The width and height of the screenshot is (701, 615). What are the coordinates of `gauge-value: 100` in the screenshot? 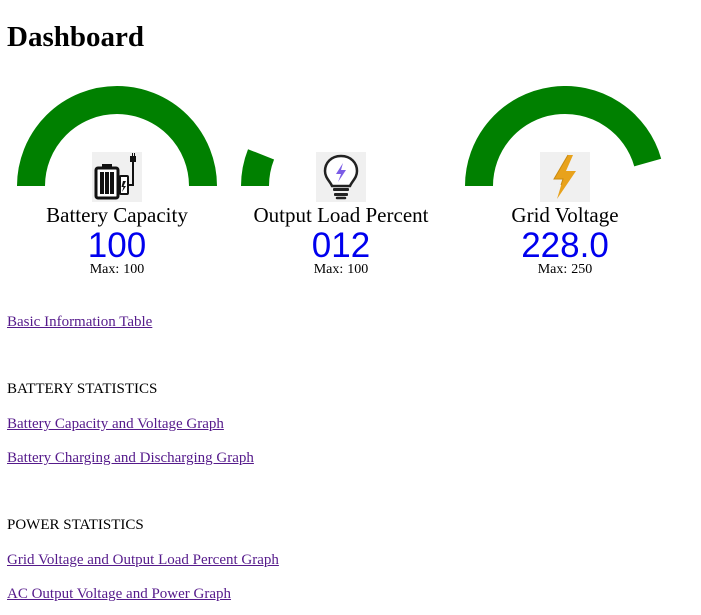 It's located at (117, 245).